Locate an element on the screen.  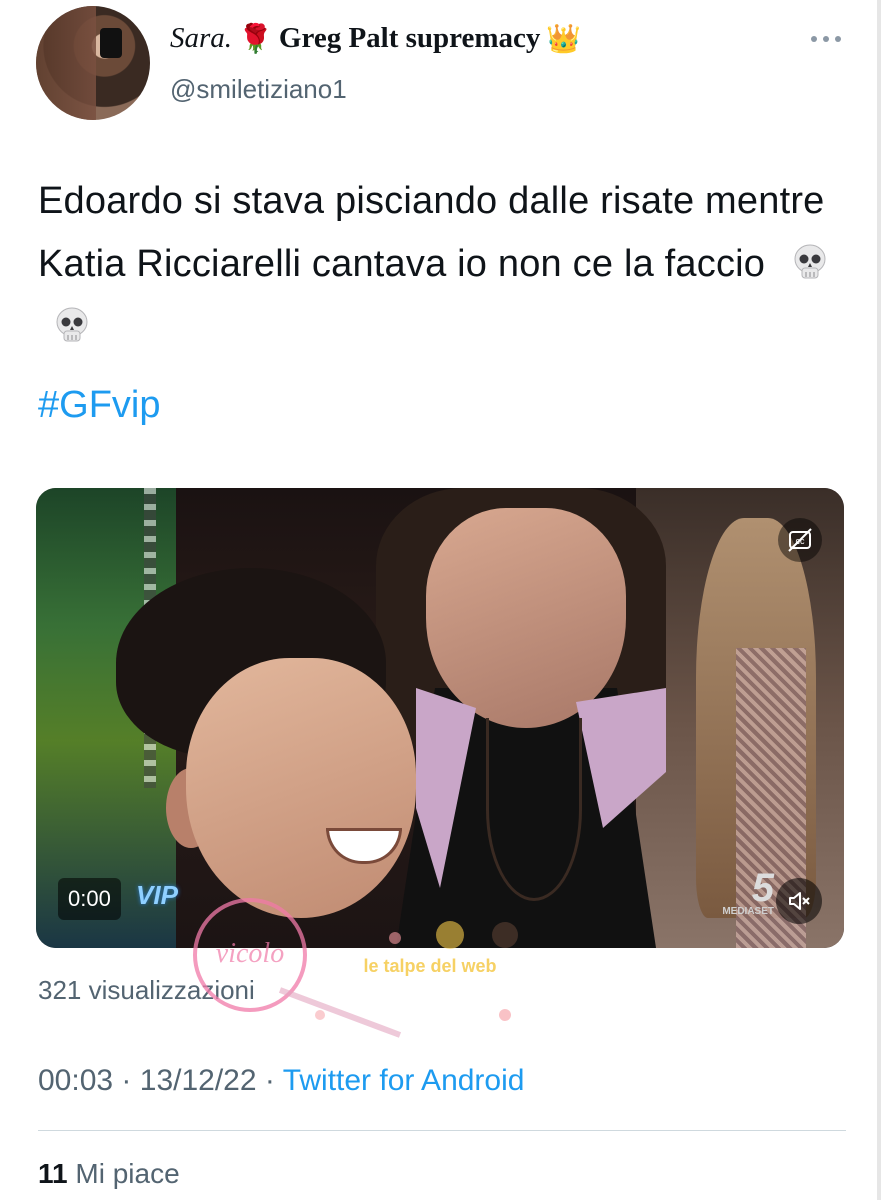
channel-logo-sub: MEDIASET is located at coordinates (748, 911).